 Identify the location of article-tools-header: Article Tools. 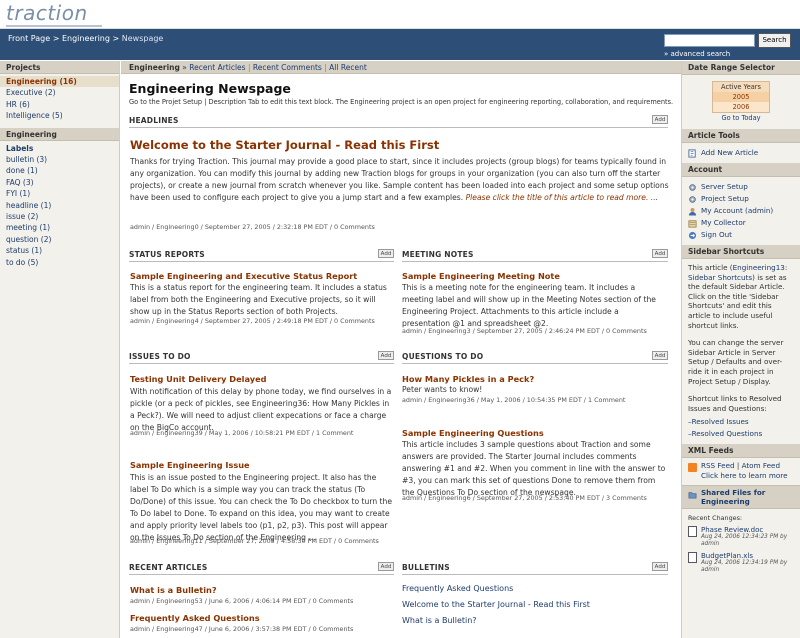
(741, 136).